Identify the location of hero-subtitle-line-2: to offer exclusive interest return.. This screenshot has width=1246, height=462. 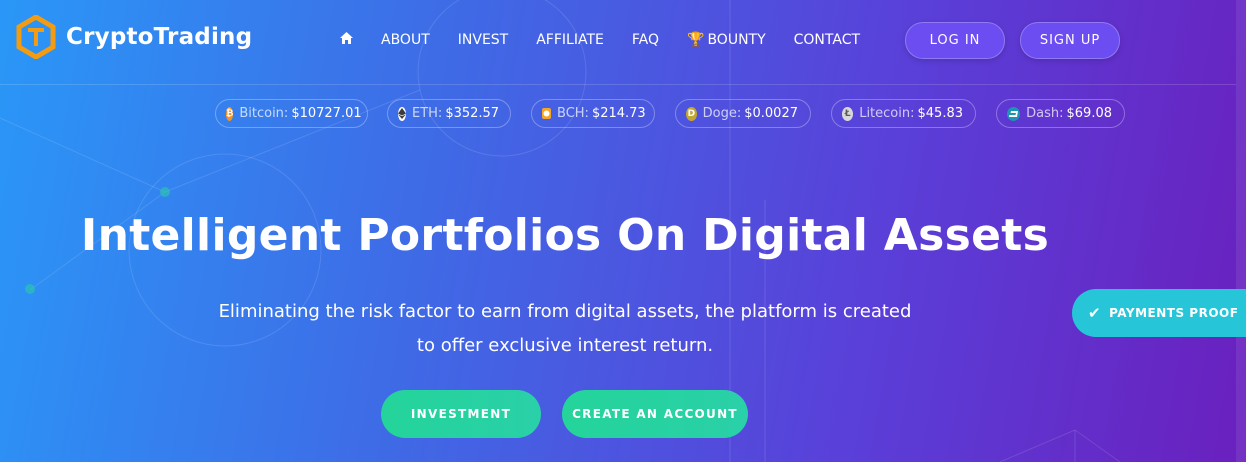
(565, 345).